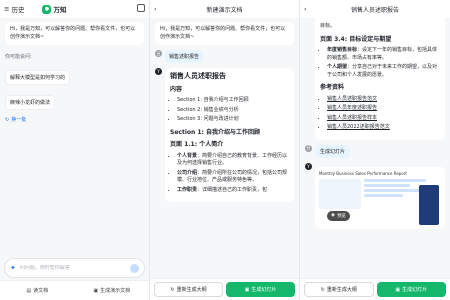 The image size is (450, 300). What do you see at coordinates (233, 101) in the screenshot?
I see `section-item: Section 1: 自我介绍与工作回顾` at bounding box center [233, 101].